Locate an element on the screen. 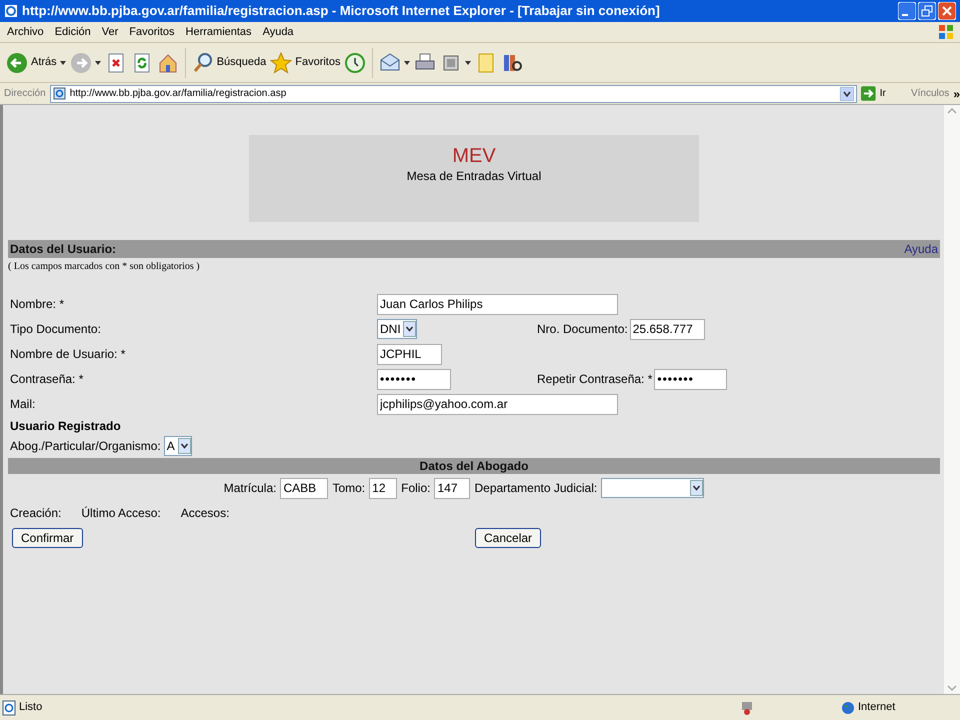 This screenshot has width=960, height=720. field-label: Nombre: * is located at coordinates (37, 304).